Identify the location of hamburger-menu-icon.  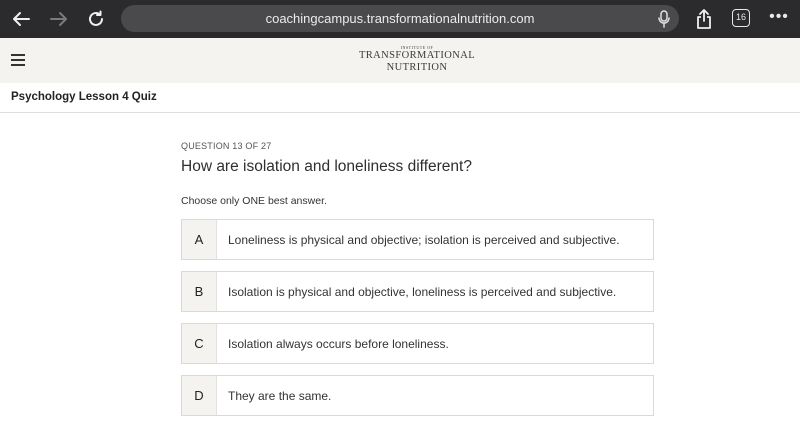
(18, 60).